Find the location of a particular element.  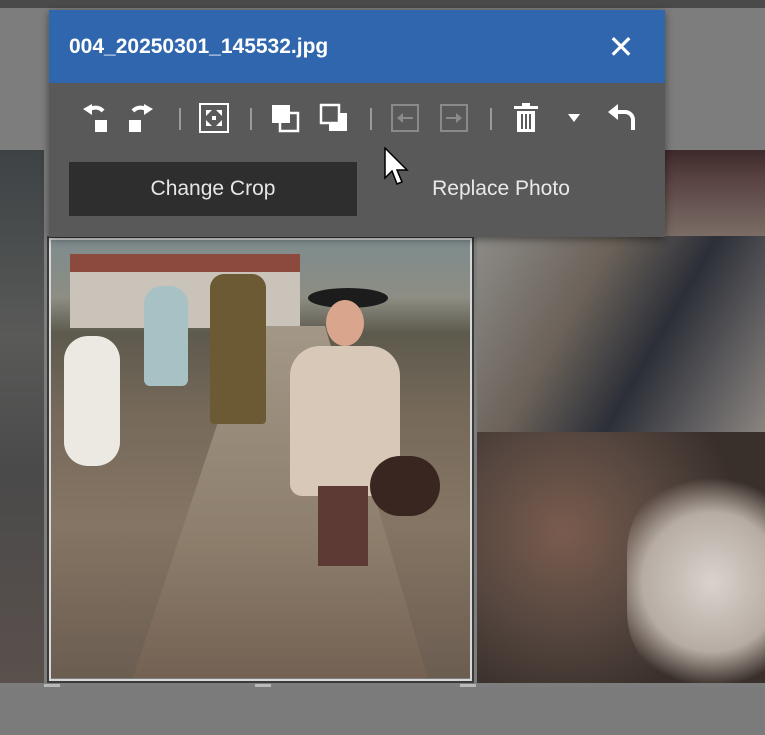

close-icon: ✕ is located at coordinates (621, 47).